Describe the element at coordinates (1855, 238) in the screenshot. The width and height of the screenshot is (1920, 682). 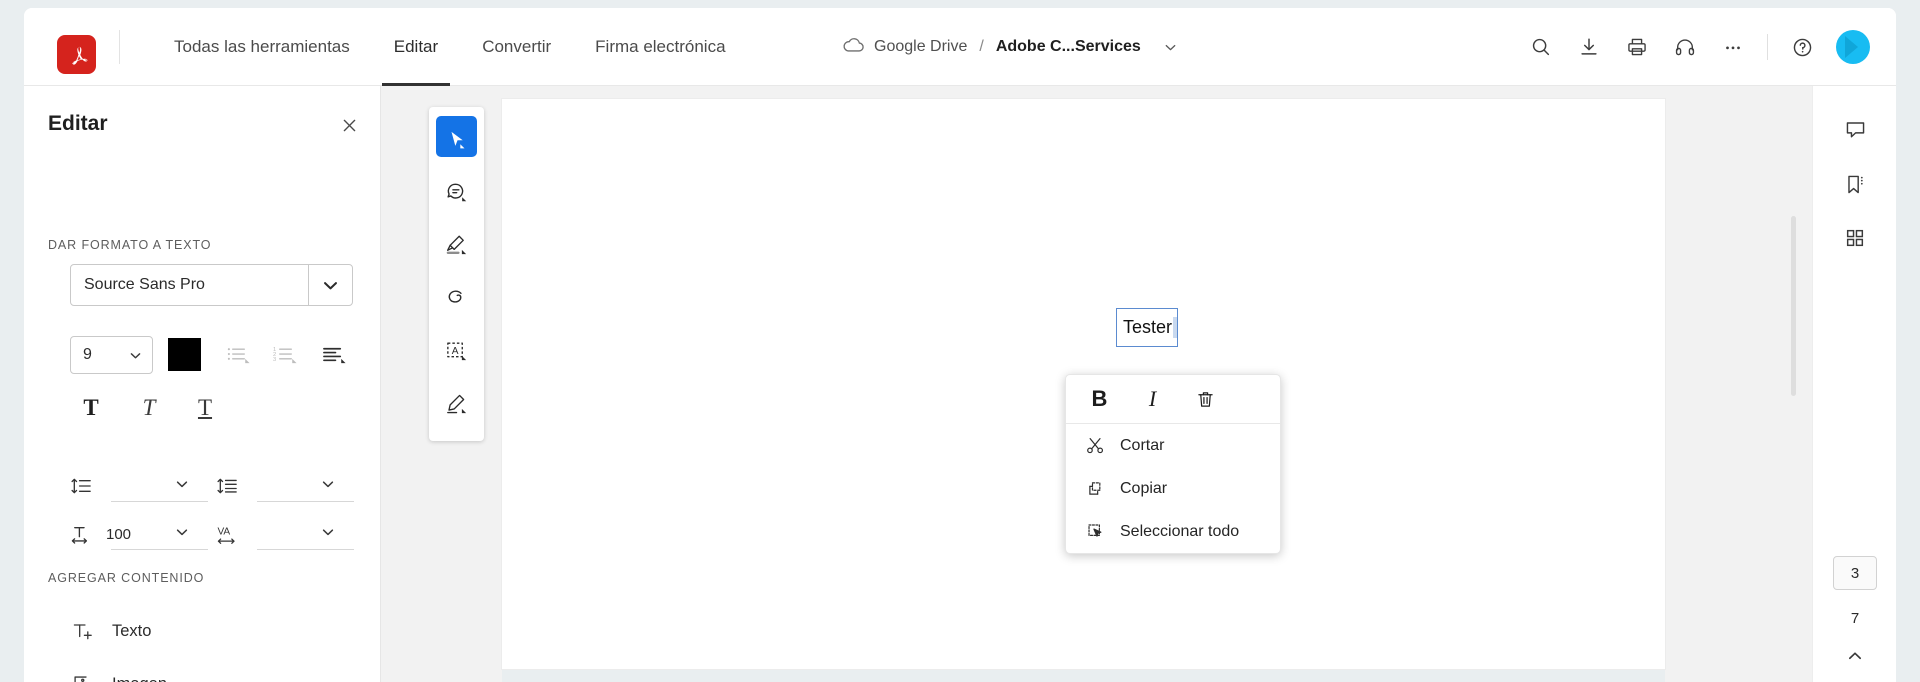
I see `thumbnails-panel-icon` at that location.